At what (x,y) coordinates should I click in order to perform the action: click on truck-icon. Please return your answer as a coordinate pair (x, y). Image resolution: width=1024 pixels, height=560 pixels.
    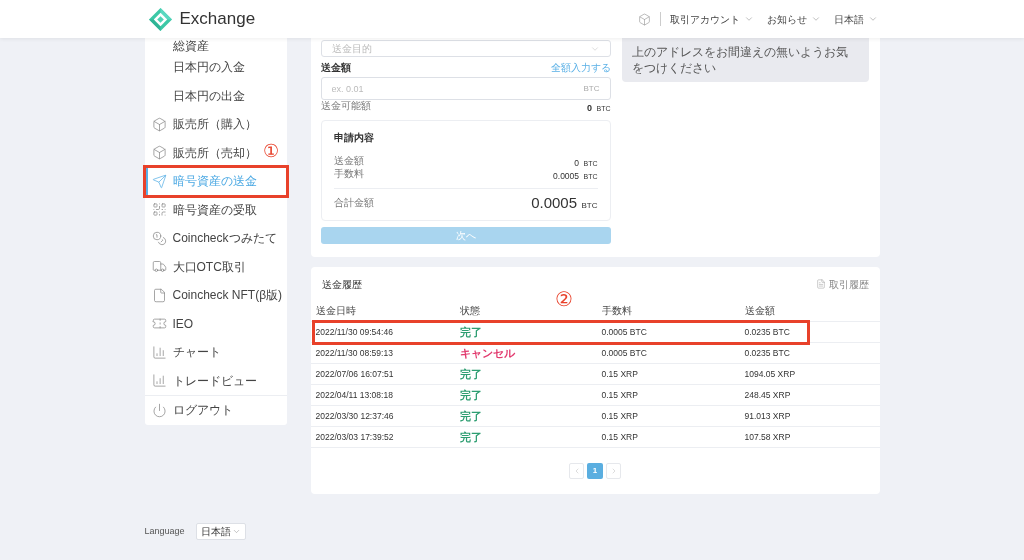
    Looking at the image, I should click on (159, 267).